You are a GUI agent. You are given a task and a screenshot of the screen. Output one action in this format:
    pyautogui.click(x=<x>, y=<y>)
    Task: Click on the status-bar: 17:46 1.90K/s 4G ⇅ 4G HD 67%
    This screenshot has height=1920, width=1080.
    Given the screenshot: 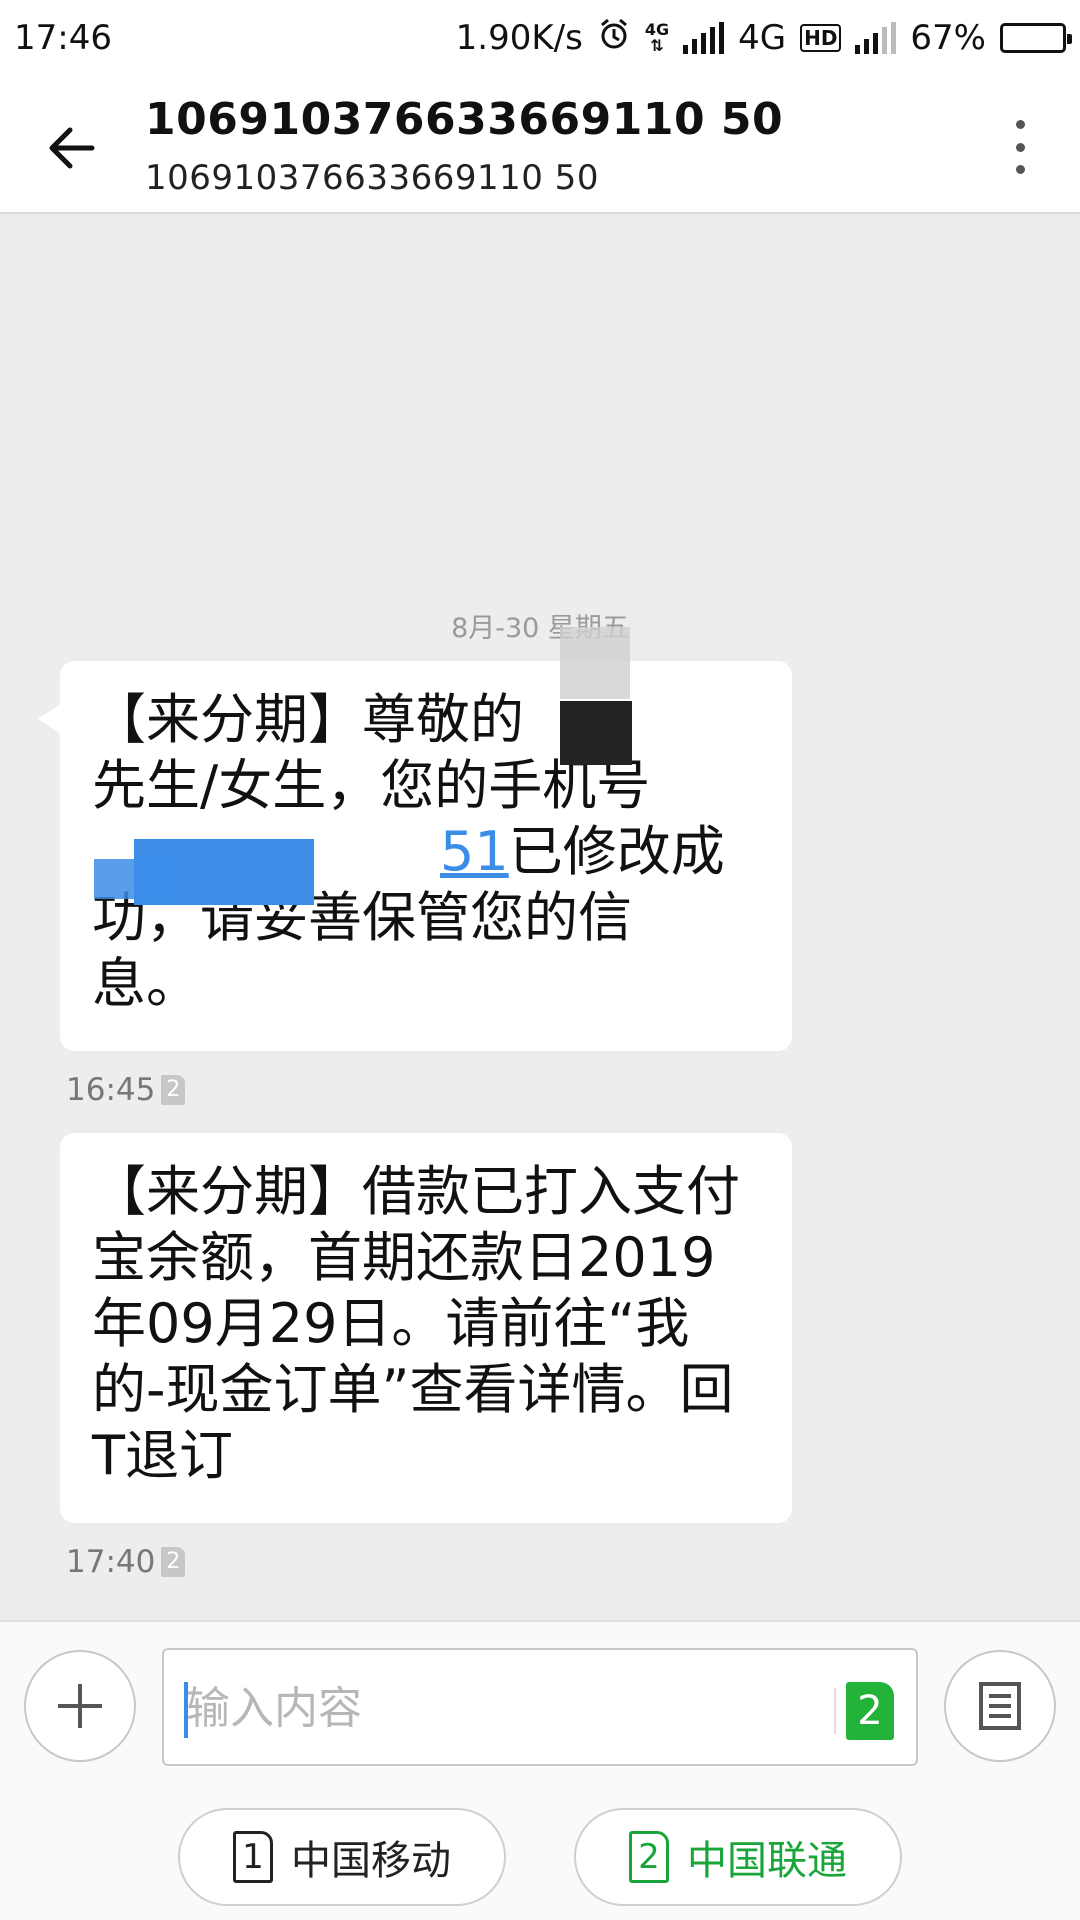 What is the action you would take?
    pyautogui.click(x=540, y=38)
    